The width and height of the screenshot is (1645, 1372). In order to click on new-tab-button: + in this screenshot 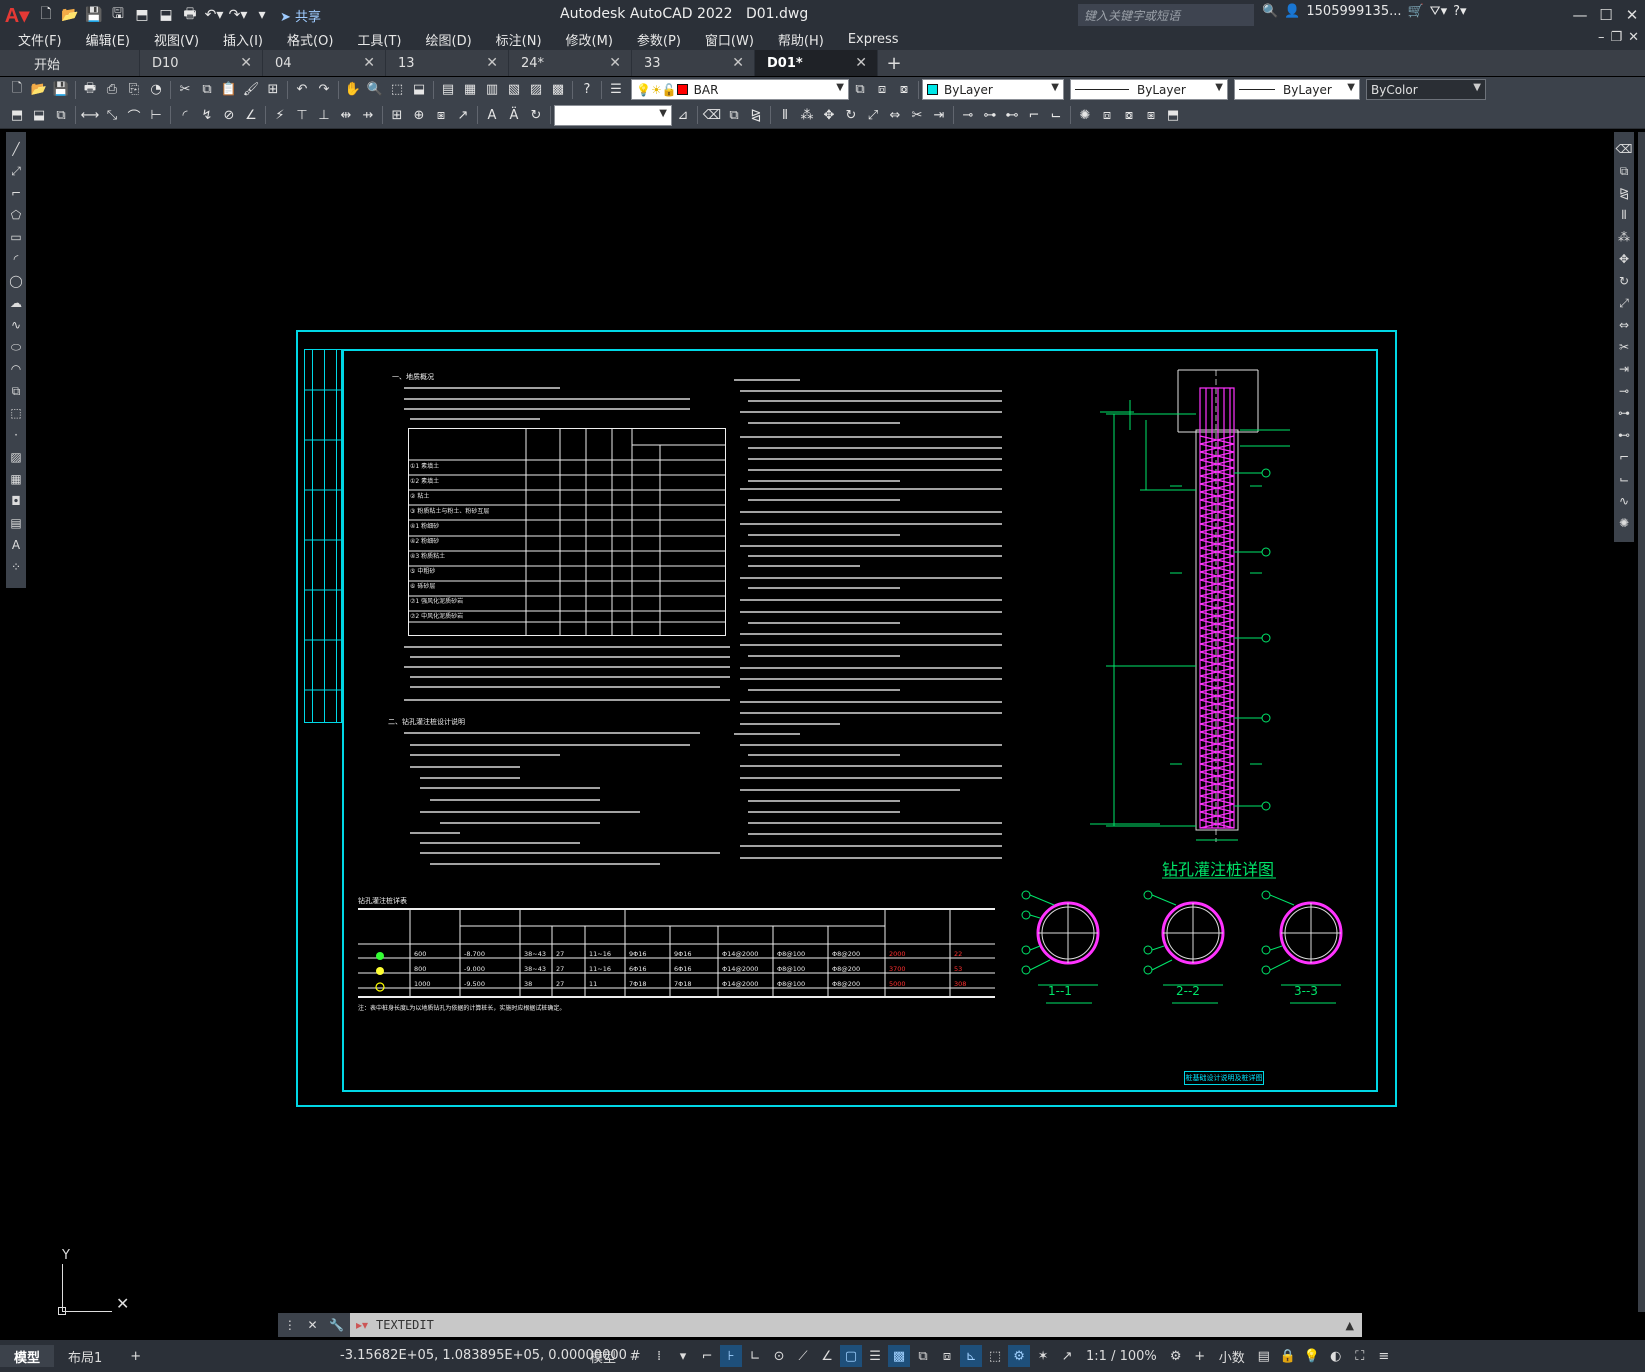, I will do `click(894, 63)`.